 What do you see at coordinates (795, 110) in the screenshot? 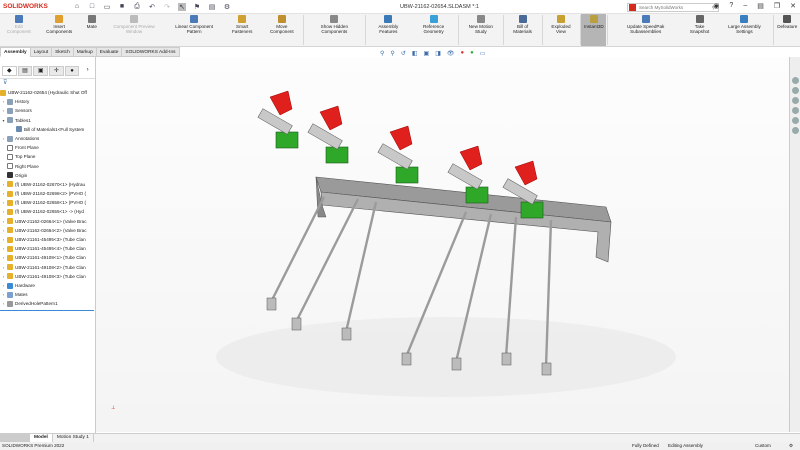
I see `view-palette-icon` at bounding box center [795, 110].